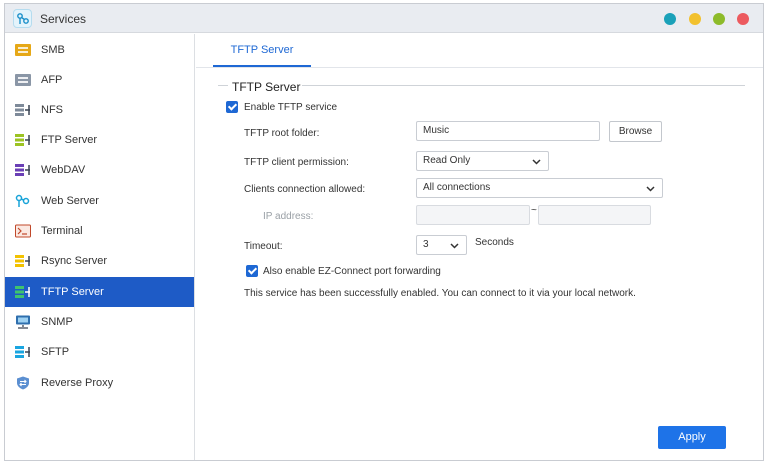 The height and width of the screenshot is (465, 768). Describe the element at coordinates (72, 292) in the screenshot. I see `sidebar-item-label: TFTP Server` at that location.